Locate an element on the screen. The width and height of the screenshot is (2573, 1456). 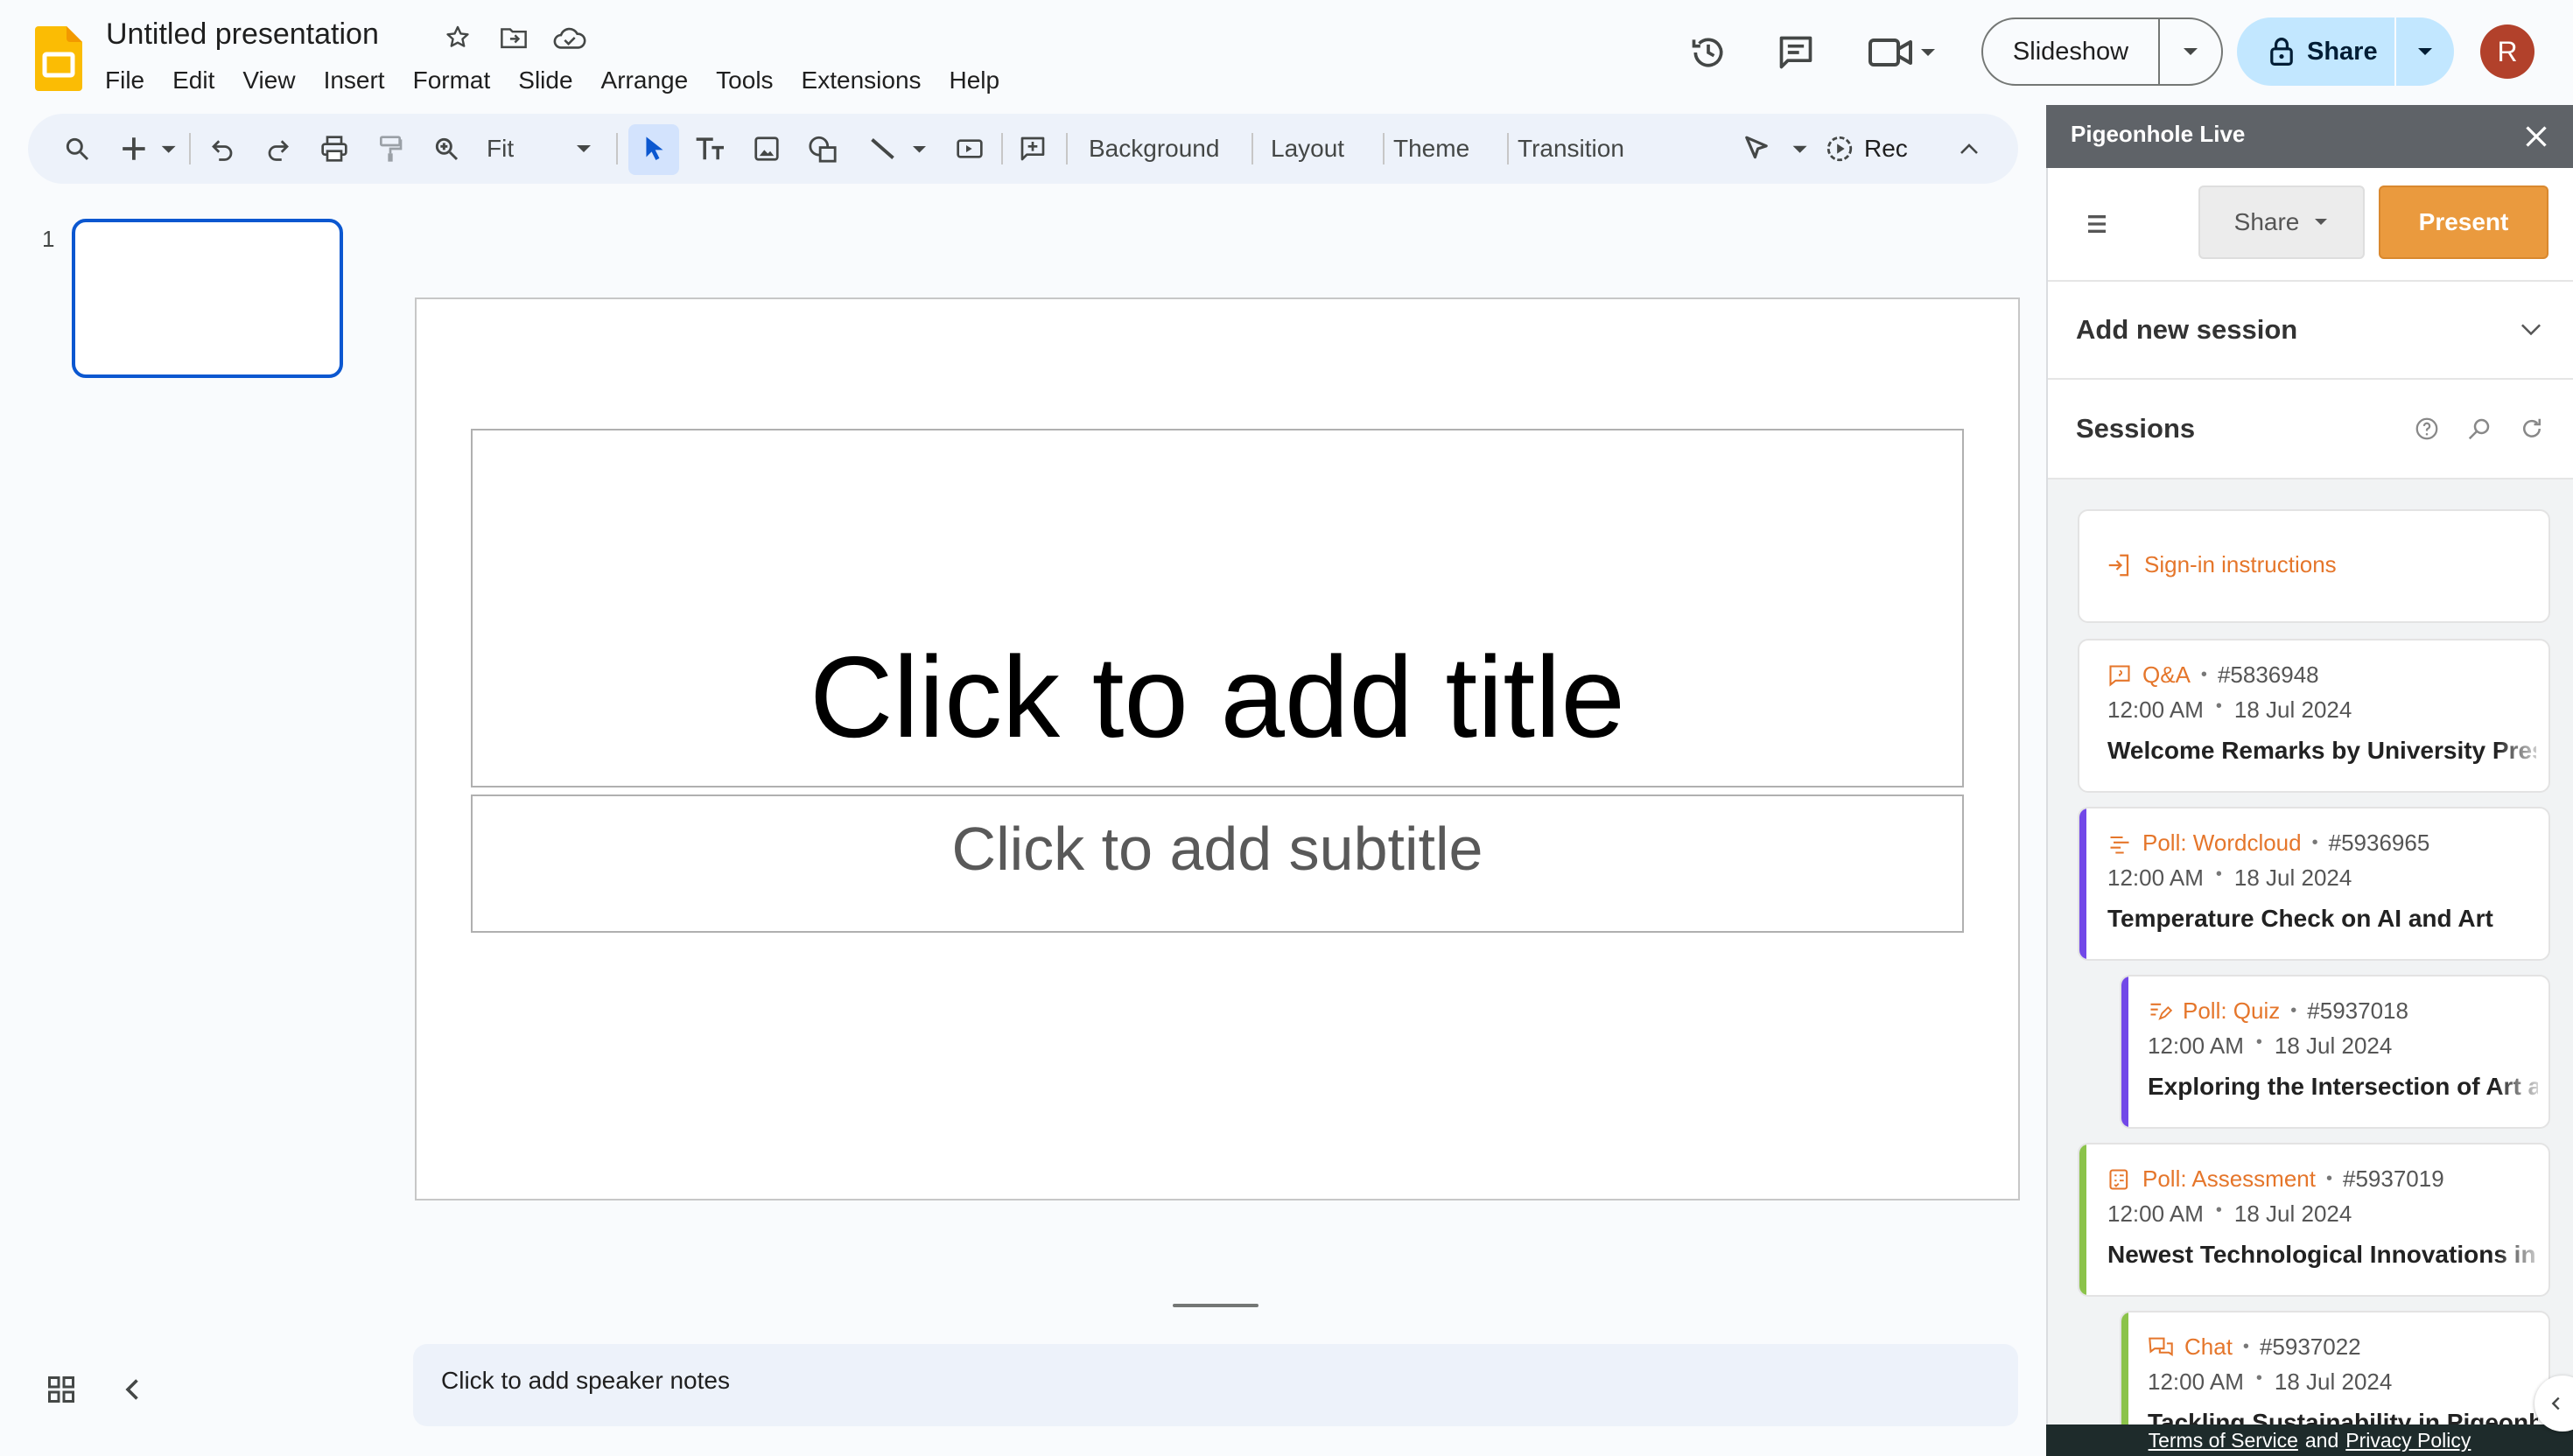
menu-file: File is located at coordinates (124, 80).